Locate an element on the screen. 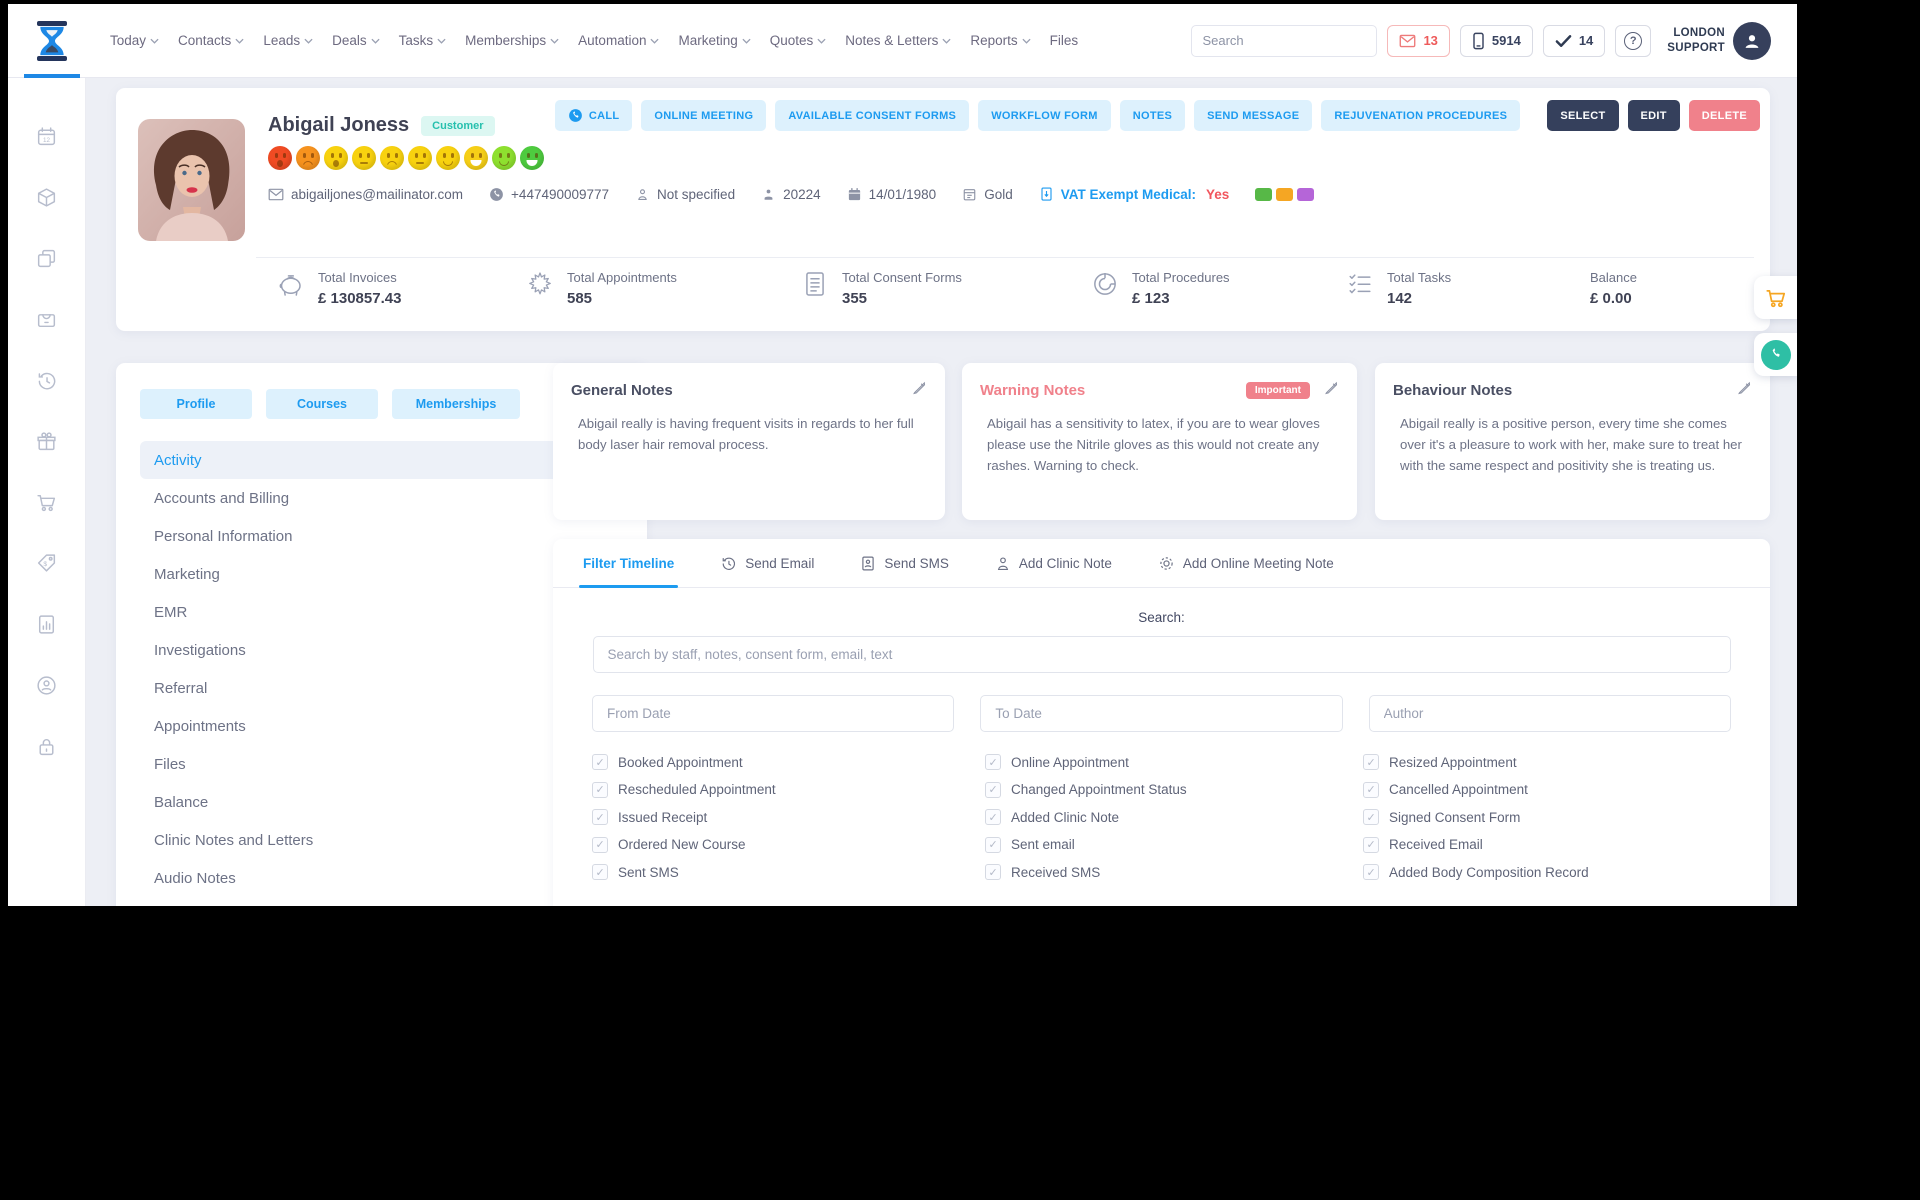 Image resolution: width=1920 pixels, height=1200 pixels. nav-files: Files is located at coordinates (1064, 40).